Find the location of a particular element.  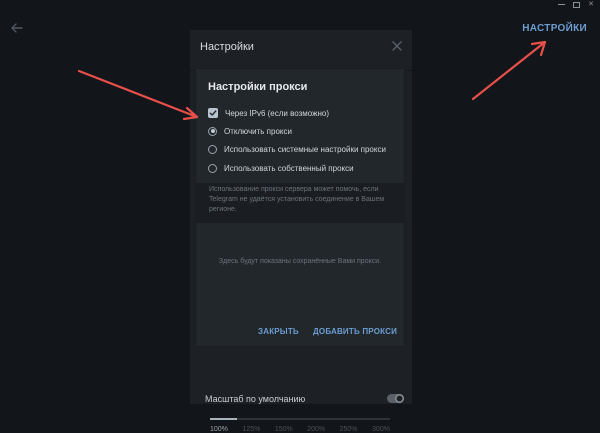

radio-disable-proxy: Отключить прокси is located at coordinates (250, 131).